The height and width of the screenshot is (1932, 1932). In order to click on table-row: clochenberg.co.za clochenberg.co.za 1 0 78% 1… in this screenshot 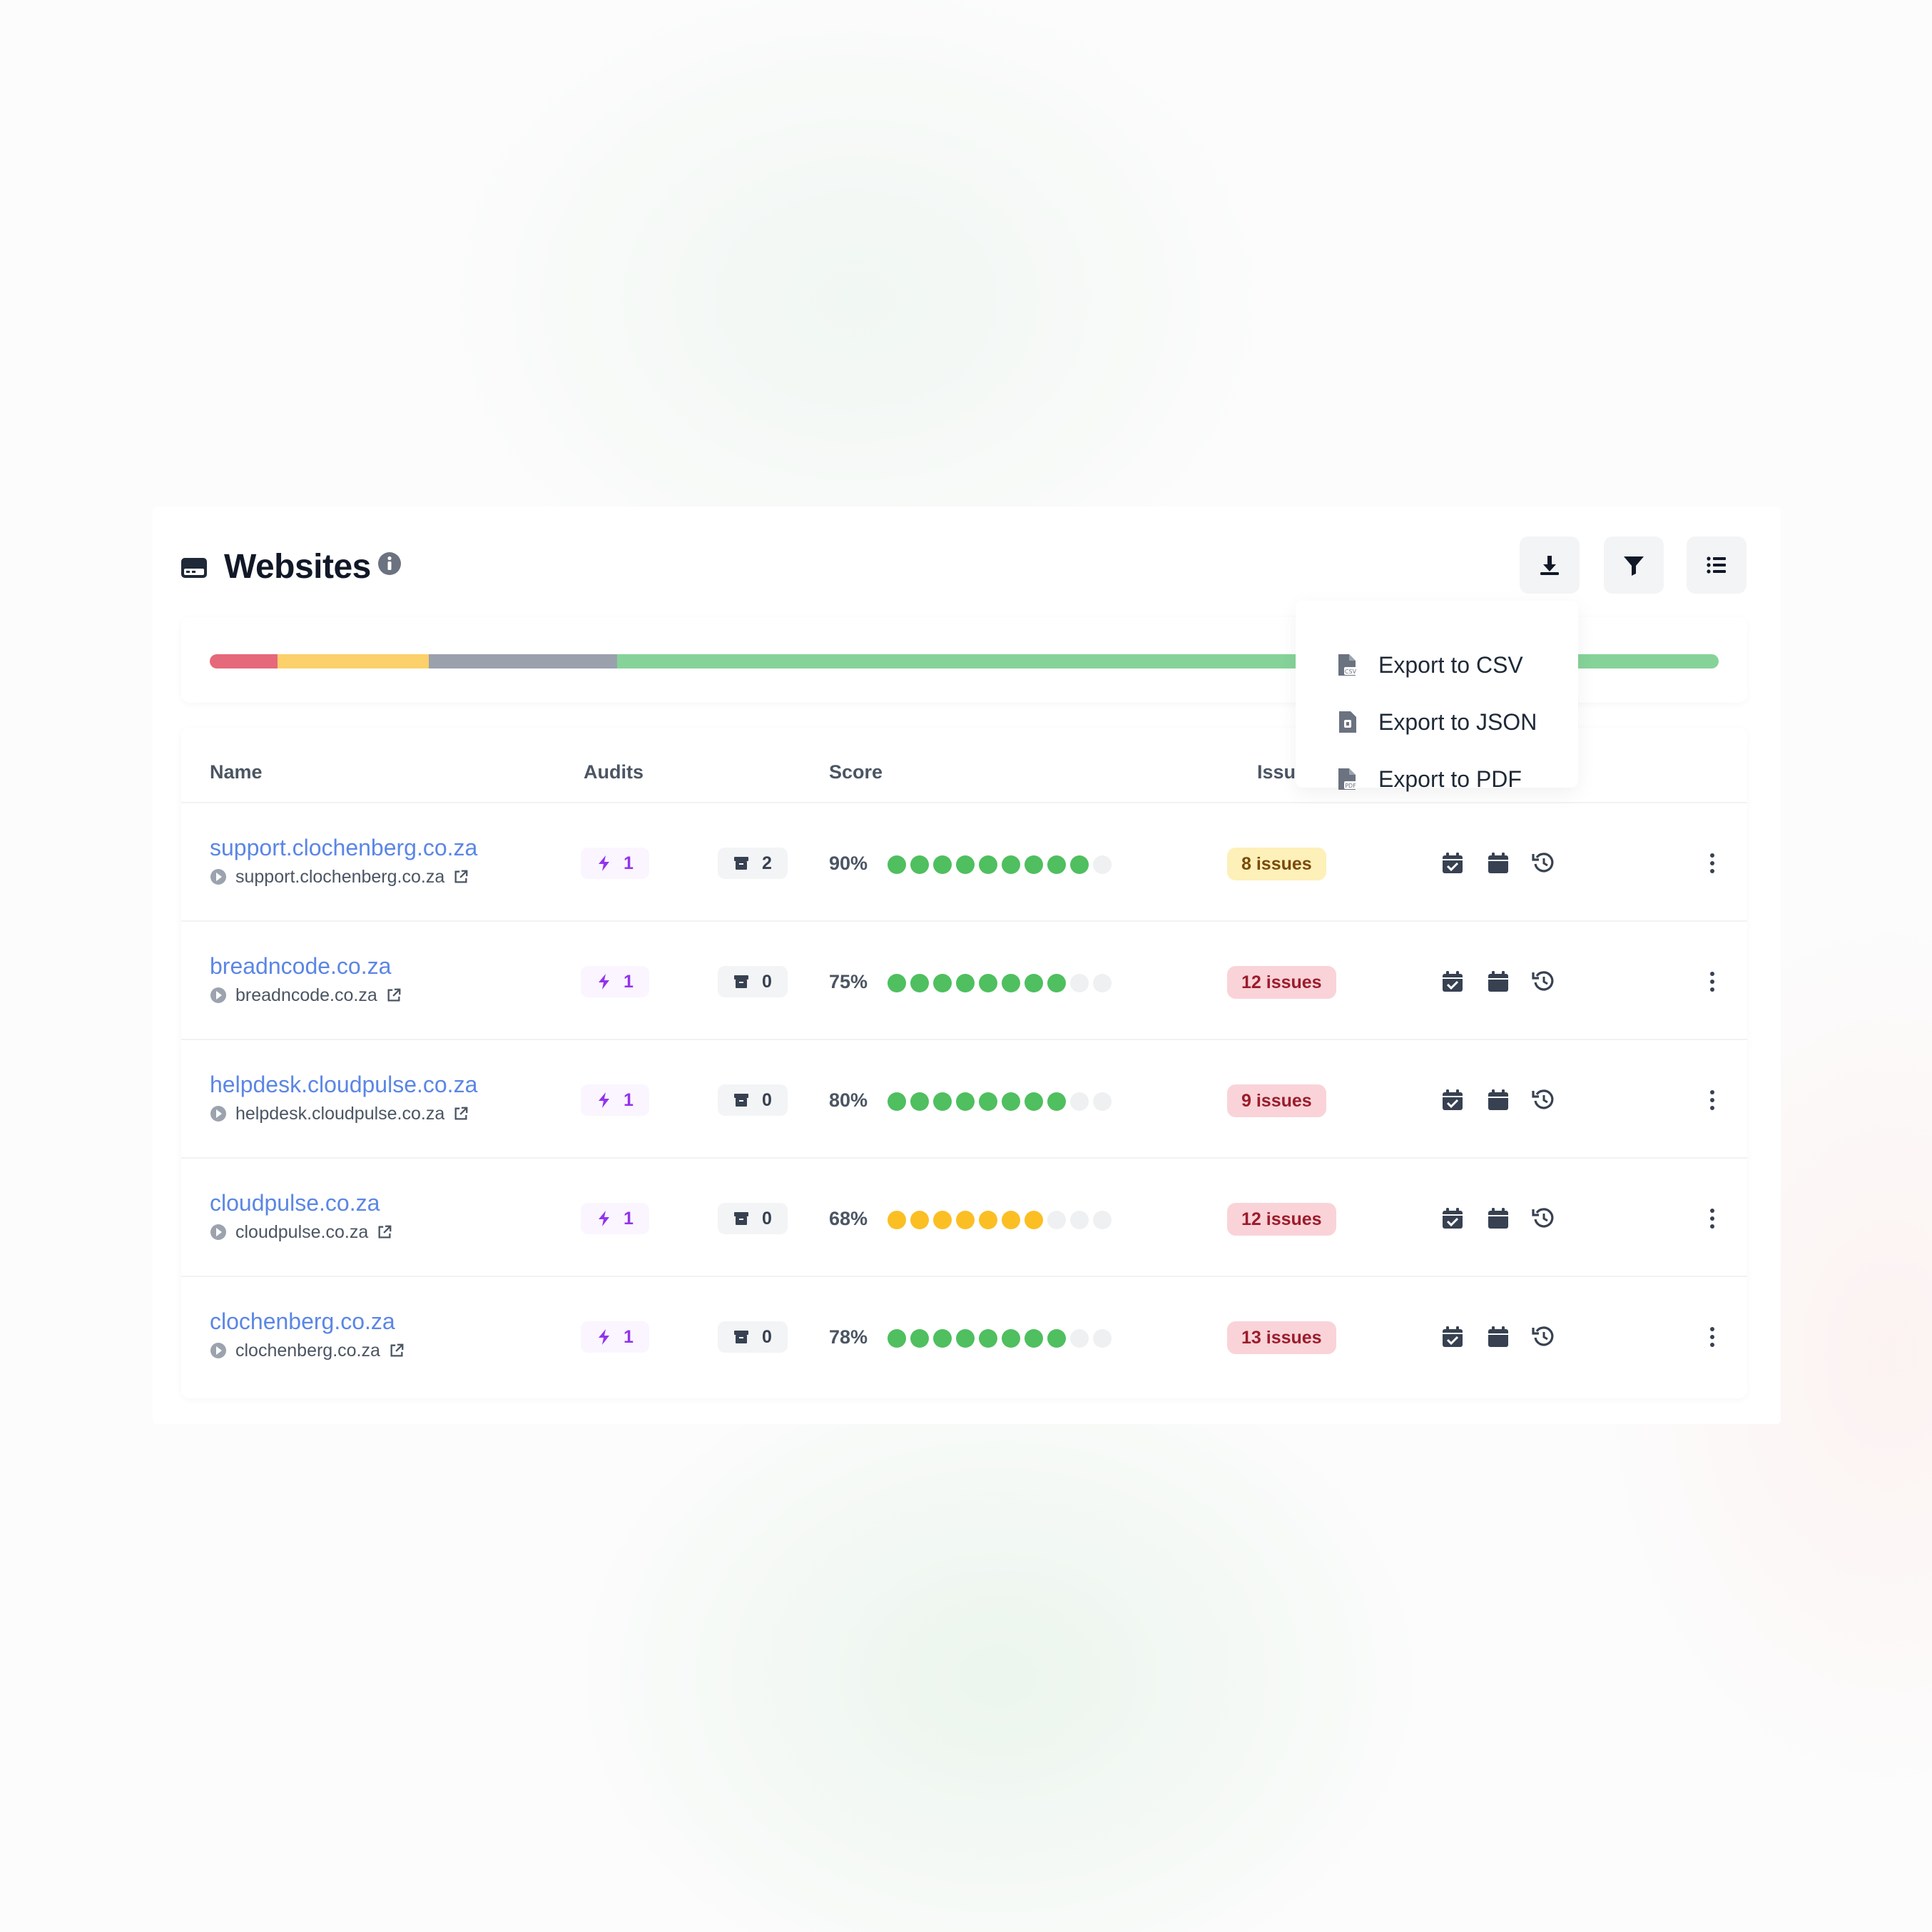, I will do `click(964, 1335)`.